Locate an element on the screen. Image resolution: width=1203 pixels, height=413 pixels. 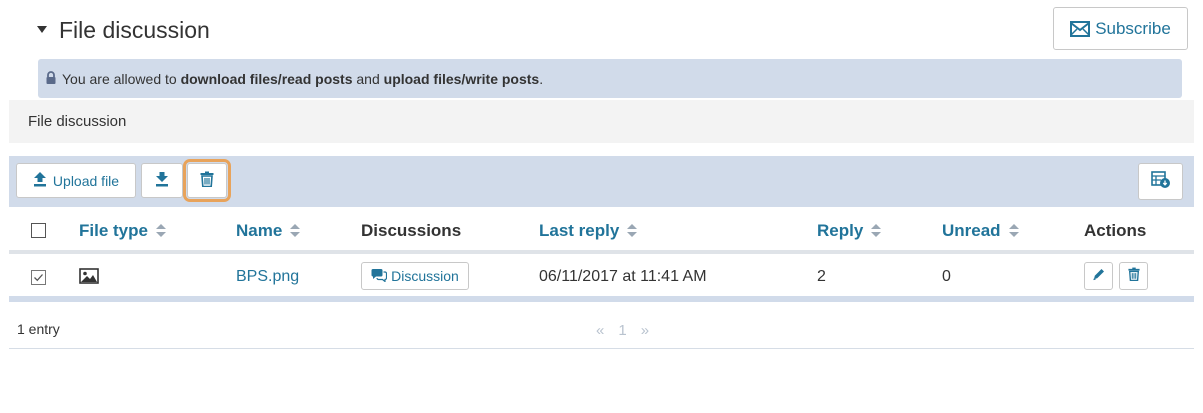
table-footer: 1 entry « 1 » is located at coordinates (601, 328).